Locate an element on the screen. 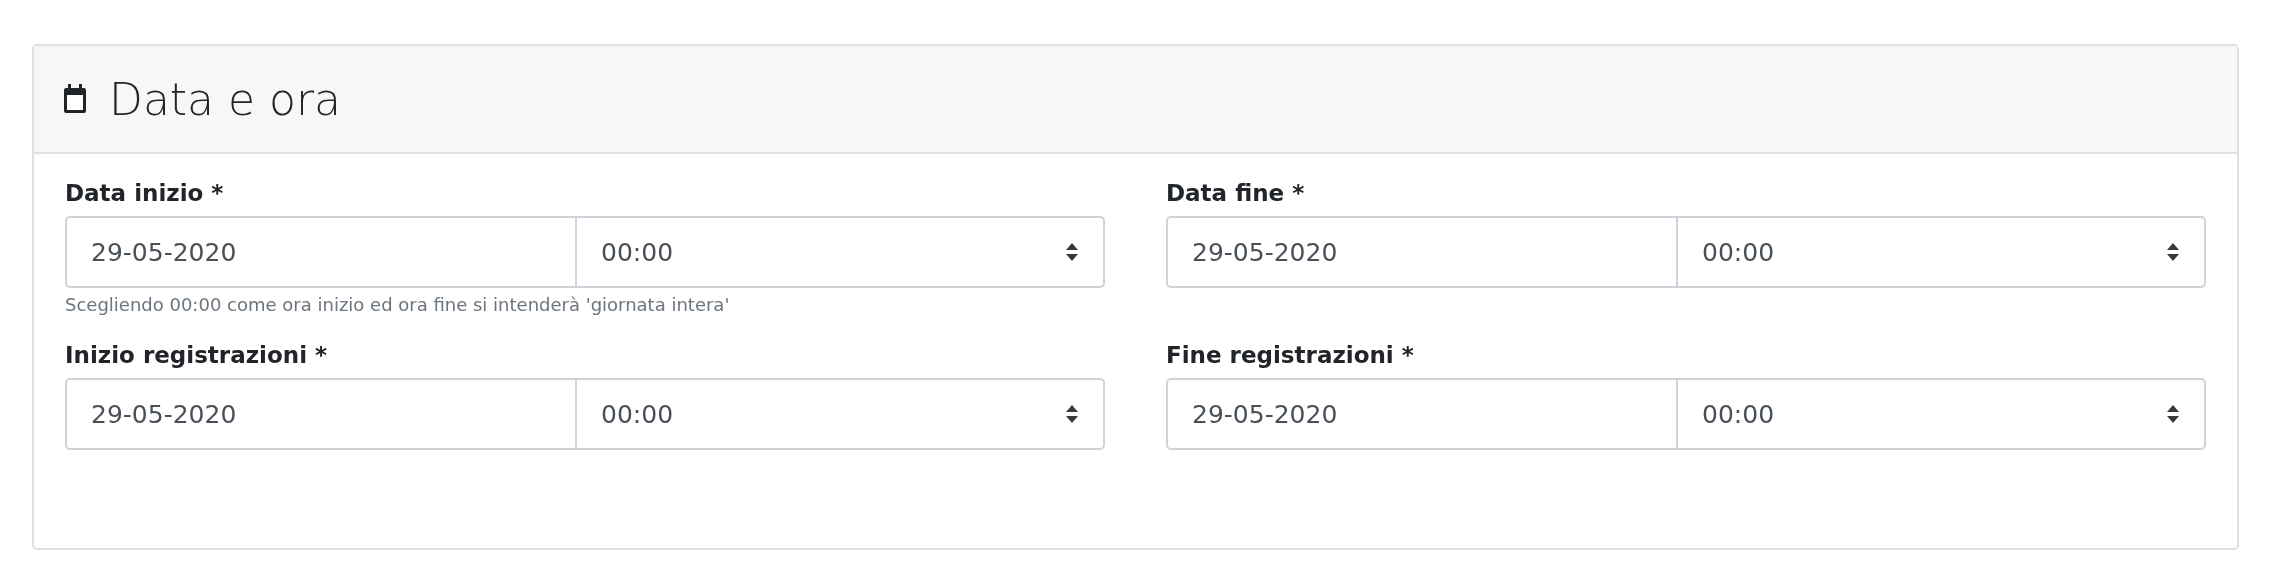 The image size is (2272, 588). field-label: Data inizio * is located at coordinates (144, 193).